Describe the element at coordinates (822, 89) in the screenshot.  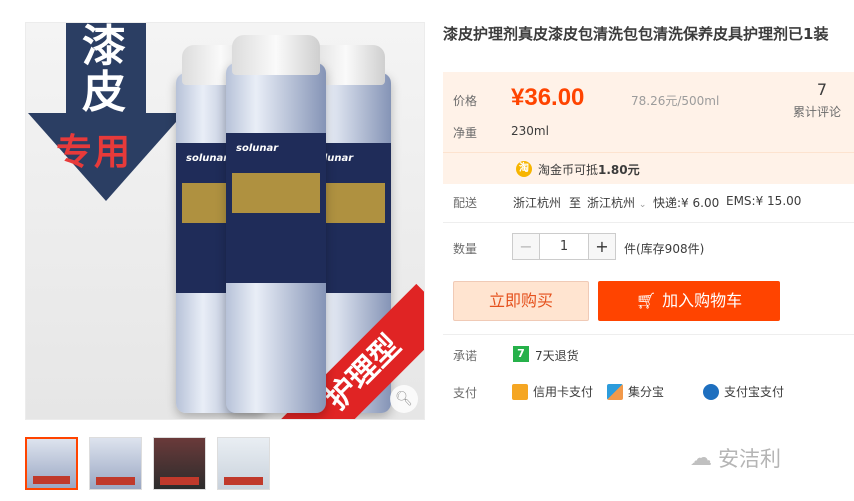
I see `review-count: 7` at that location.